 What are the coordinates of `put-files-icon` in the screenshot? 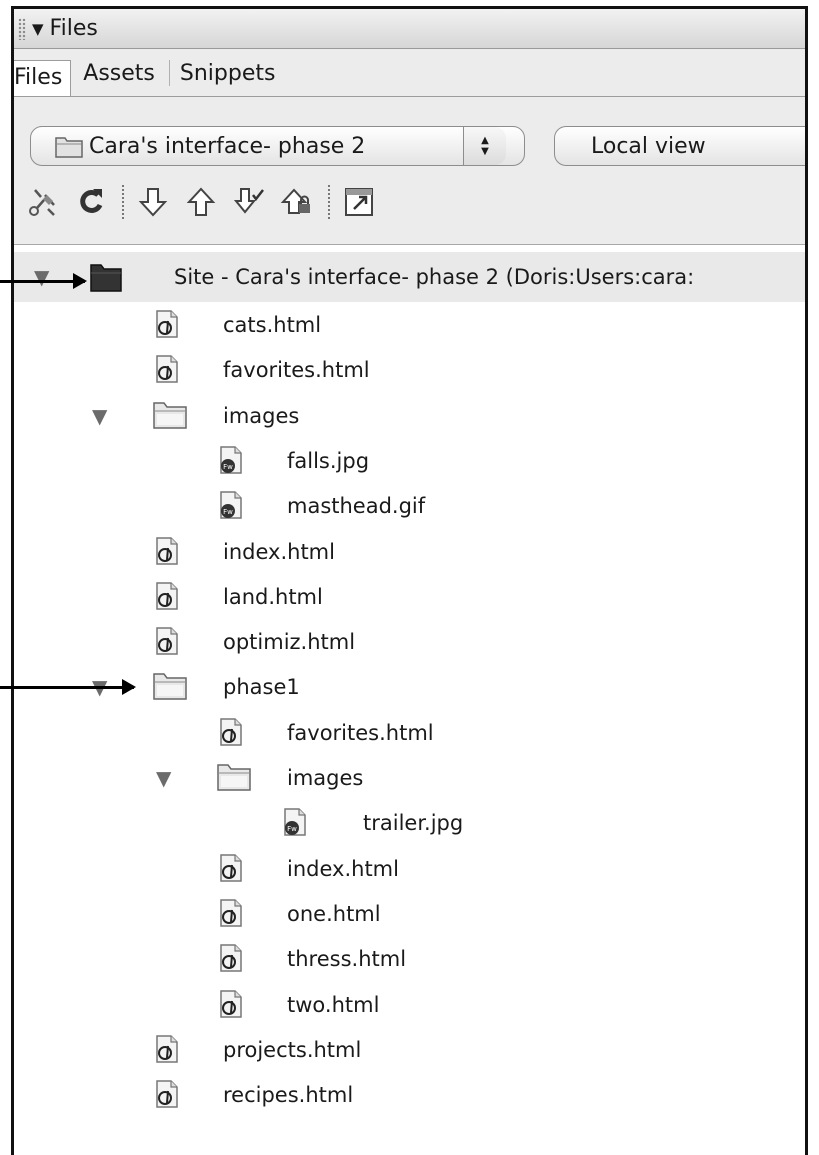 It's located at (201, 202).